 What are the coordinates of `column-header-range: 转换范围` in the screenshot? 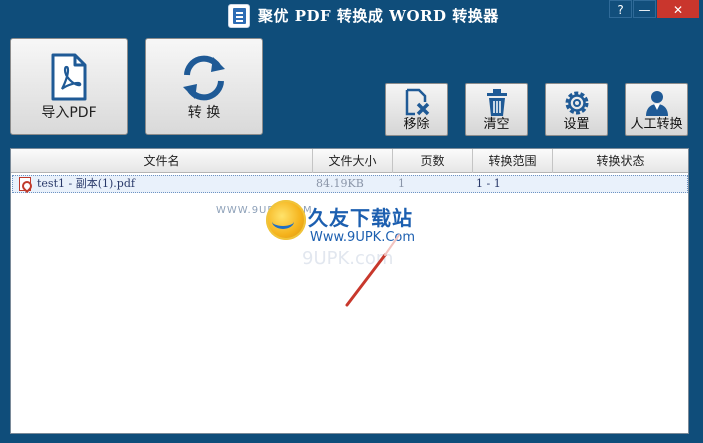 It's located at (513, 161).